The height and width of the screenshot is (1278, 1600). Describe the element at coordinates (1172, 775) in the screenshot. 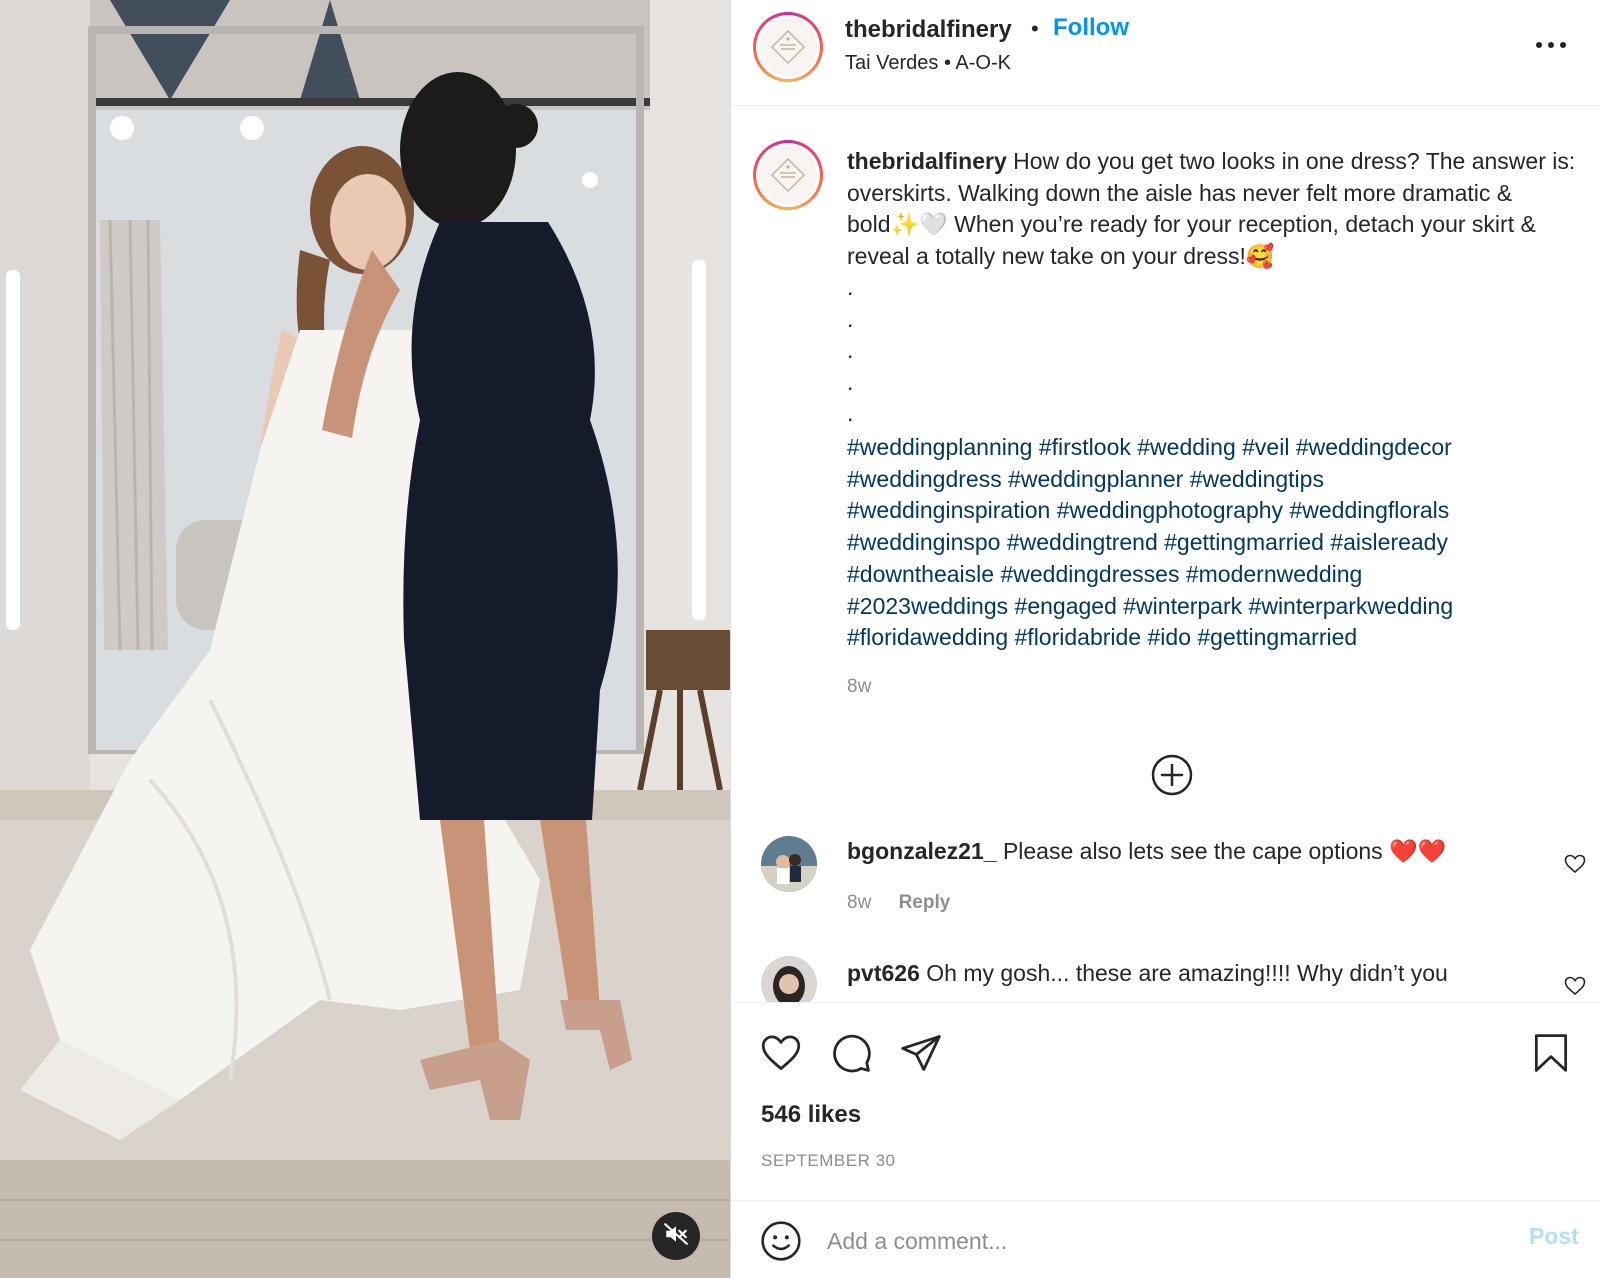

I see `load-more-comments-button` at that location.